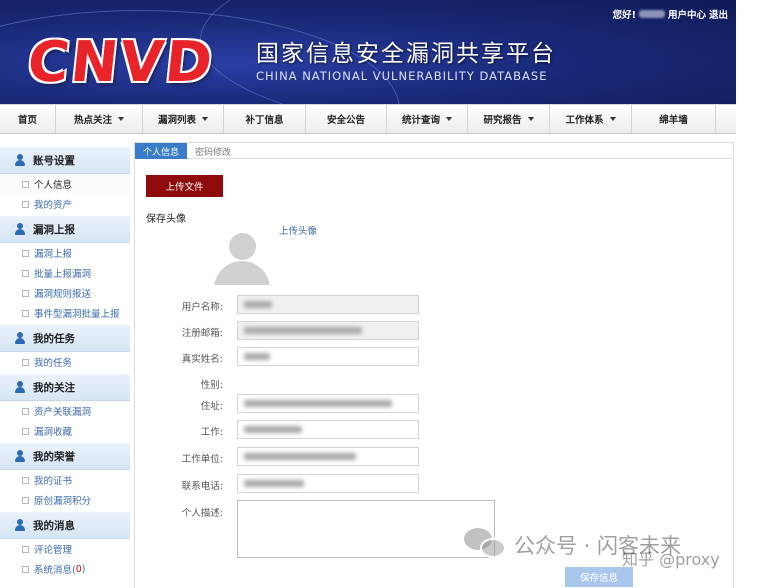 Image resolution: width=772 pixels, height=588 pixels. What do you see at coordinates (53, 205) in the screenshot?
I see `sidebar-item-label: 我的资产` at bounding box center [53, 205].